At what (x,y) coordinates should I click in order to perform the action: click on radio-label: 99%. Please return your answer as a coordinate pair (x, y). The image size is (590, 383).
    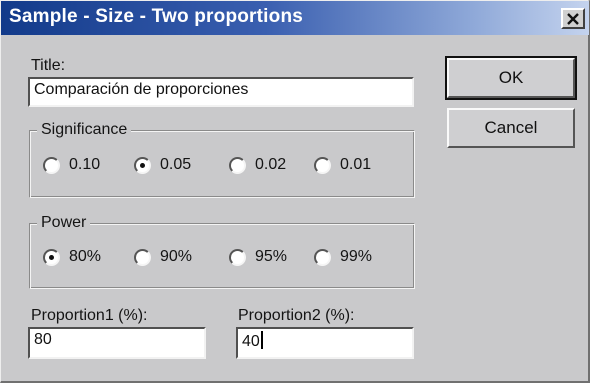
    Looking at the image, I should click on (356, 256).